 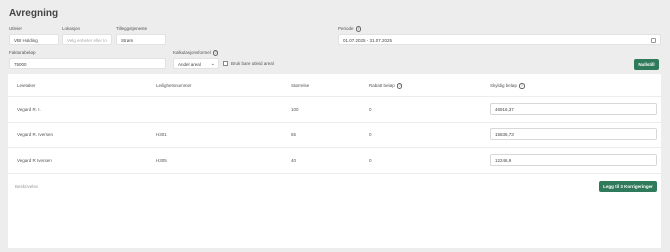 I want to click on column-header-rabatt: Rabatt beløp, so click(x=382, y=85).